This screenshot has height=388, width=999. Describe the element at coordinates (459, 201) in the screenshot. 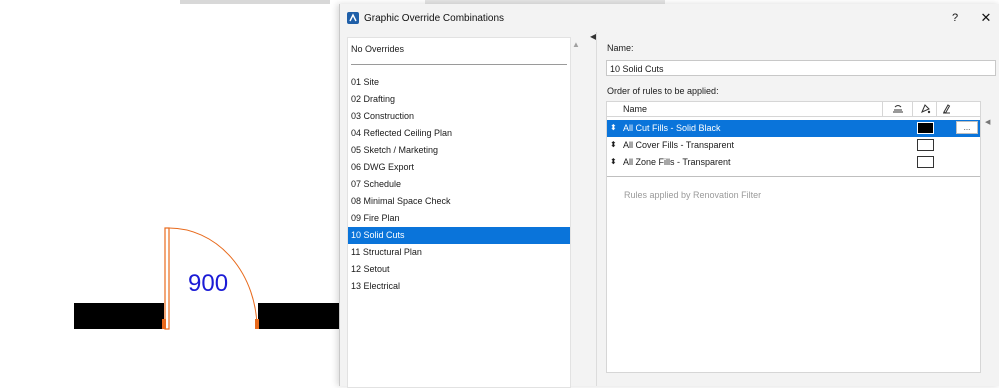

I see `list-item: 08 Minimal Space Check` at that location.